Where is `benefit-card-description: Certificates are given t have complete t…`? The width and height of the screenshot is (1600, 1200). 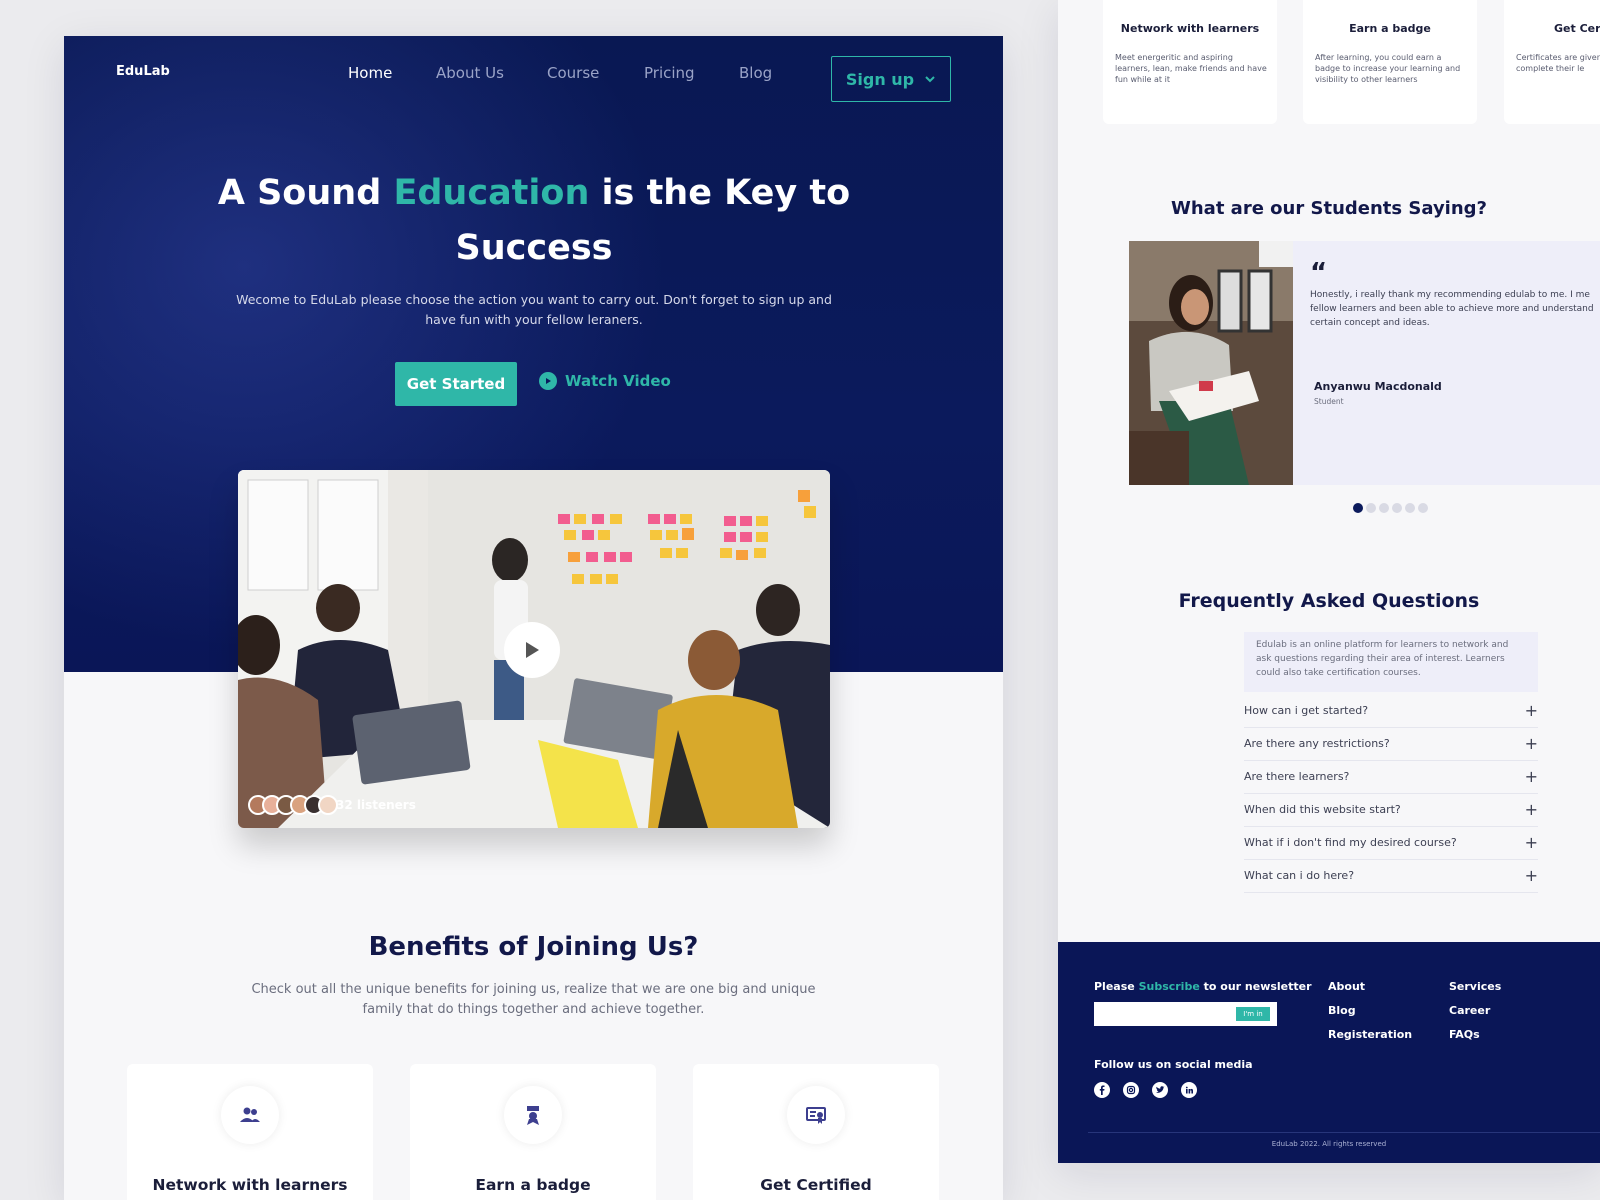 benefit-card-description: Certificates are given t have complete t… is located at coordinates (1558, 63).